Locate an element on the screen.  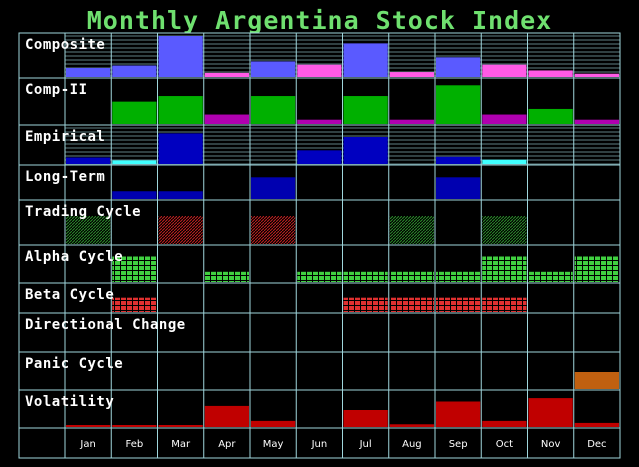
mark-alpha-dec is located at coordinates (596, 269).